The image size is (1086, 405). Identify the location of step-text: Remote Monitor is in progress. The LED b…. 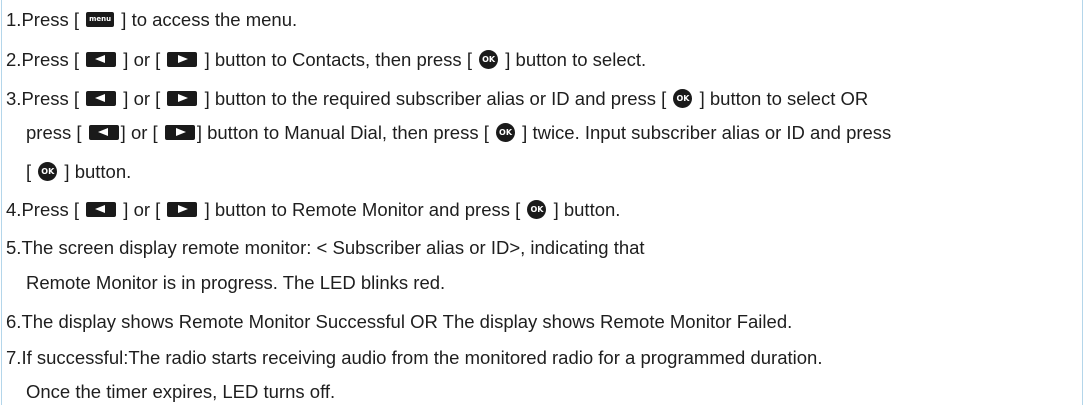
(236, 282).